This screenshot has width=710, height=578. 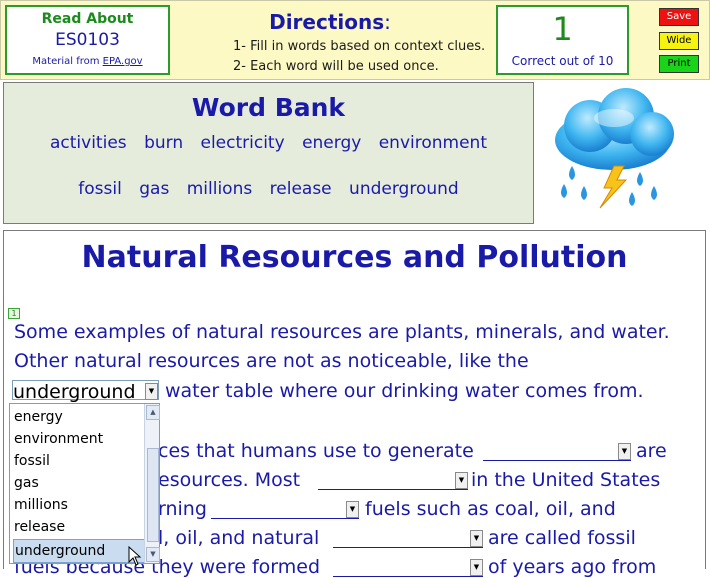 What do you see at coordinates (354, 257) in the screenshot?
I see `passage-title: Natural Resources and Pollution` at bounding box center [354, 257].